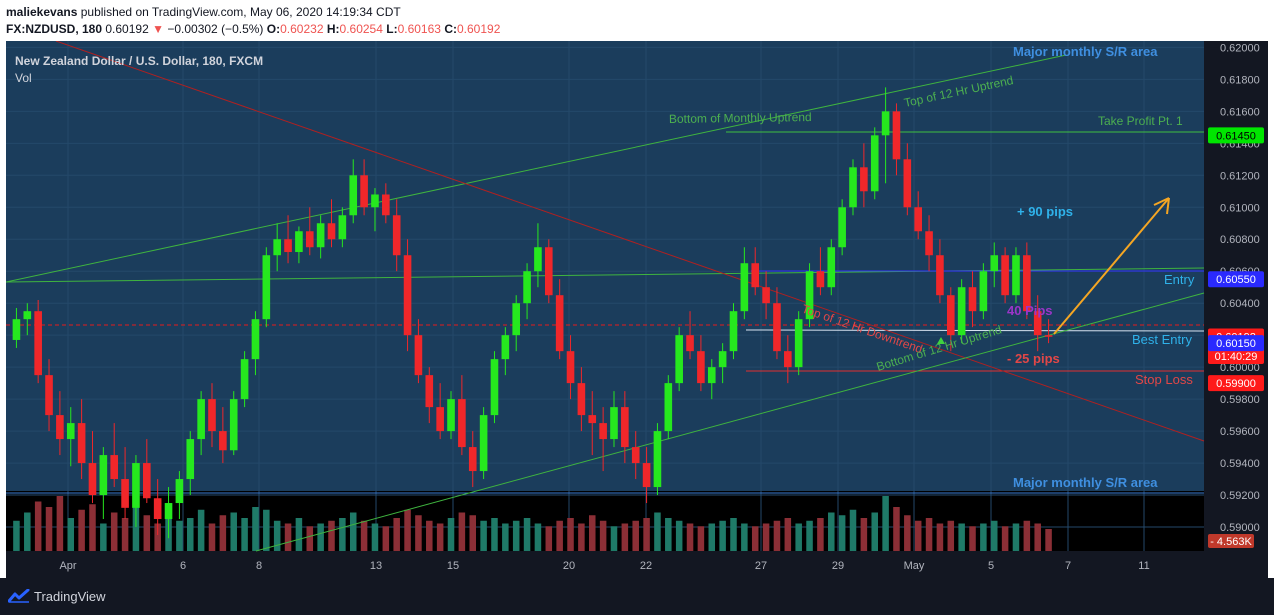 The image size is (1274, 615). Describe the element at coordinates (49, 529) in the screenshot. I see `volume-bar` at that location.